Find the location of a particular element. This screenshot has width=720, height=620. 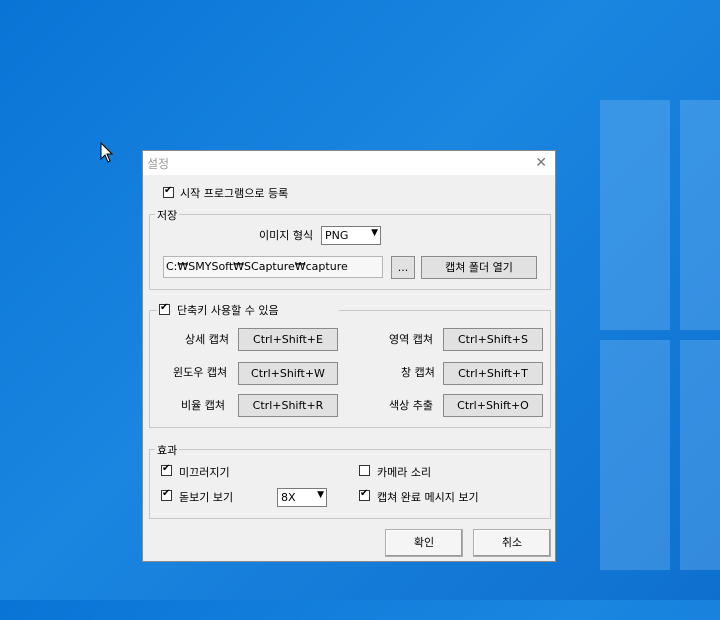

hotkey-label: 윈도우 캡쳐 is located at coordinates (200, 372).